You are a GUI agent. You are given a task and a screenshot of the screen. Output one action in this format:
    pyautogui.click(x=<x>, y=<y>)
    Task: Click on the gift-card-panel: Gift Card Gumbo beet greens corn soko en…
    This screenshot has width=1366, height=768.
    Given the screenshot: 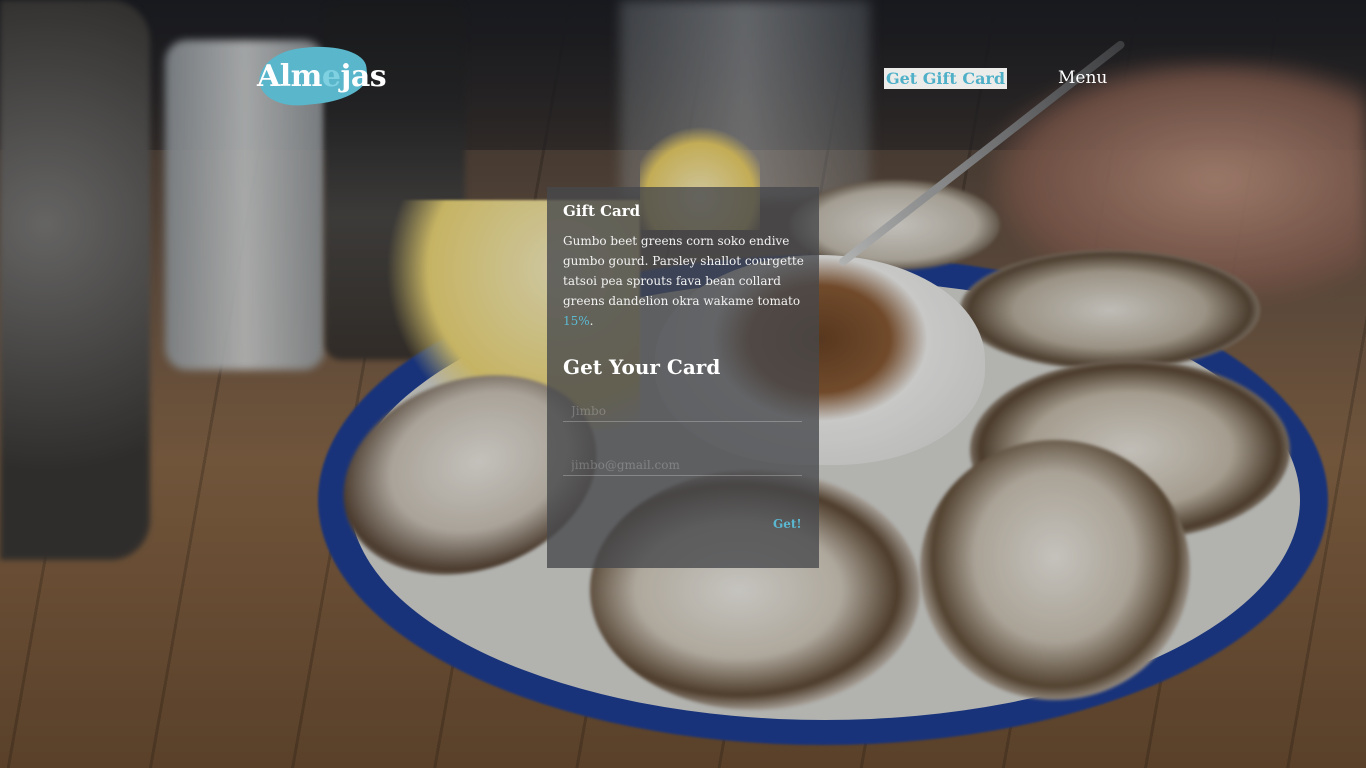 What is the action you would take?
    pyautogui.click(x=683, y=377)
    